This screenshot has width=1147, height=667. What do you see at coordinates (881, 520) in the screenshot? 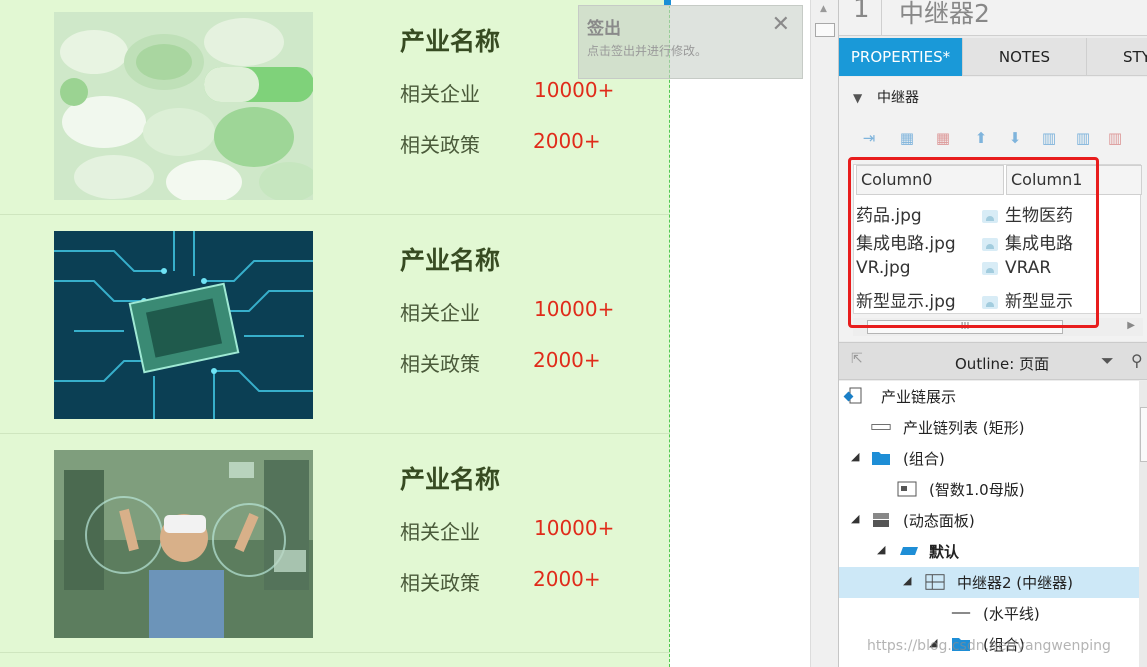
I see `dynamic-panel-icon` at bounding box center [881, 520].